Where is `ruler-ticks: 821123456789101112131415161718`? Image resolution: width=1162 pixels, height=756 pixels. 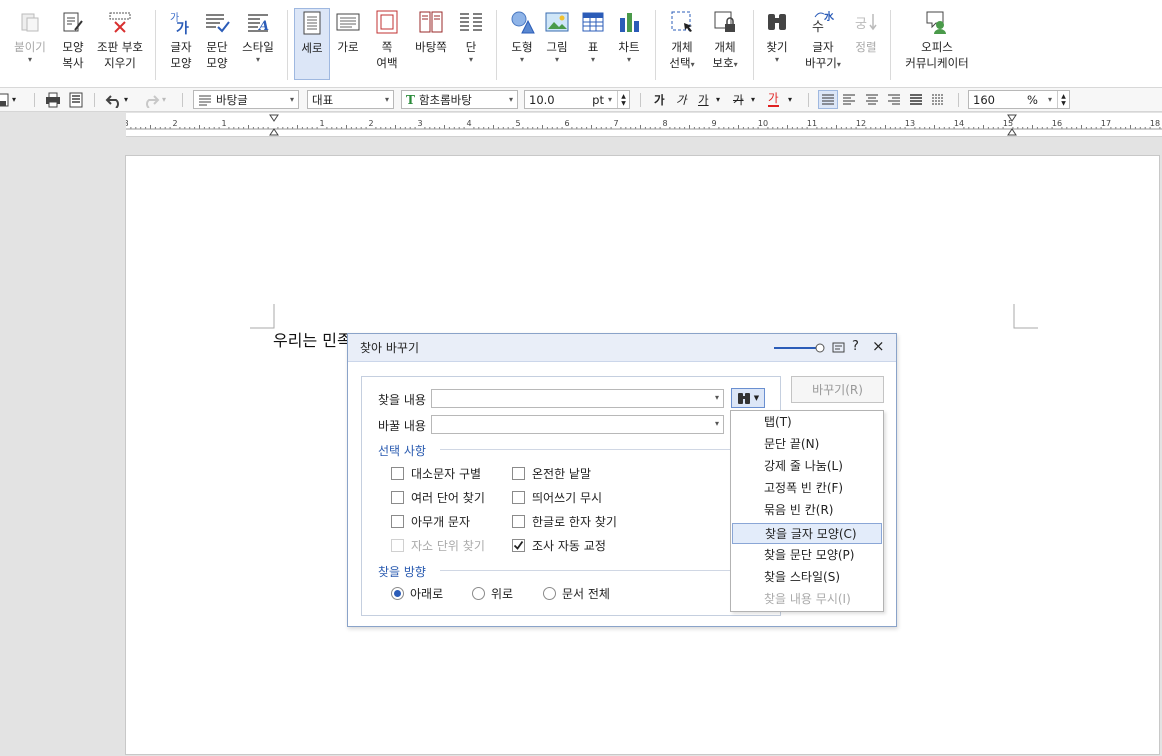 ruler-ticks: 821123456789101112131415161718 is located at coordinates (644, 125).